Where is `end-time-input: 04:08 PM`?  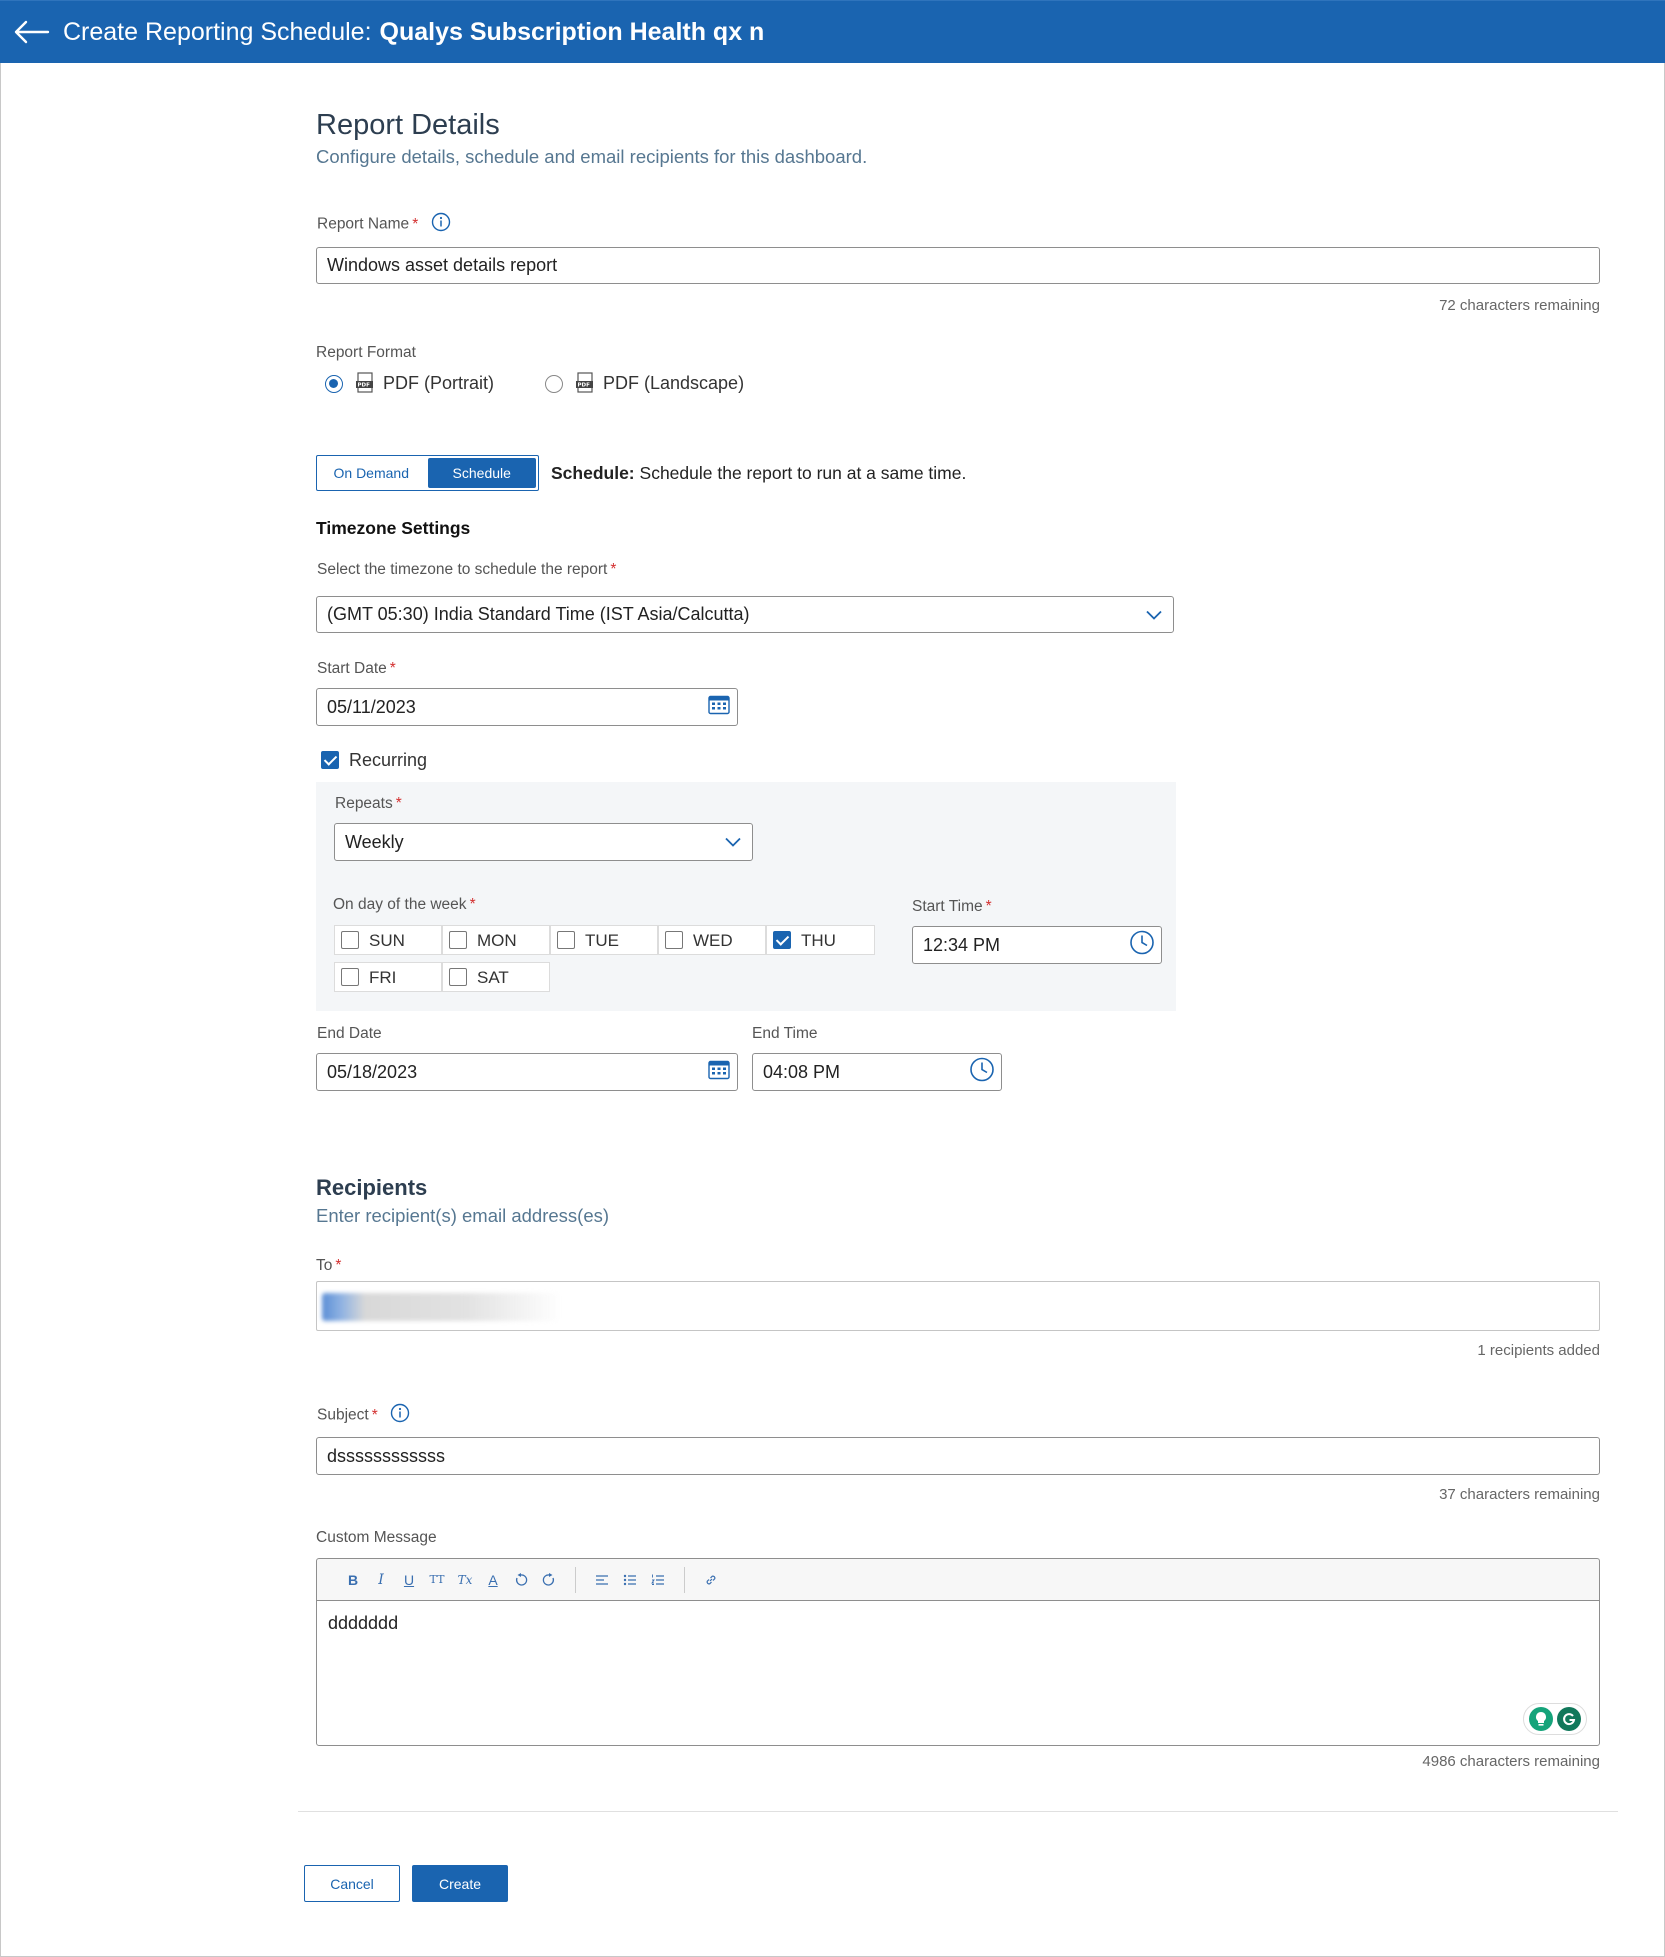
end-time-input: 04:08 PM is located at coordinates (877, 1072).